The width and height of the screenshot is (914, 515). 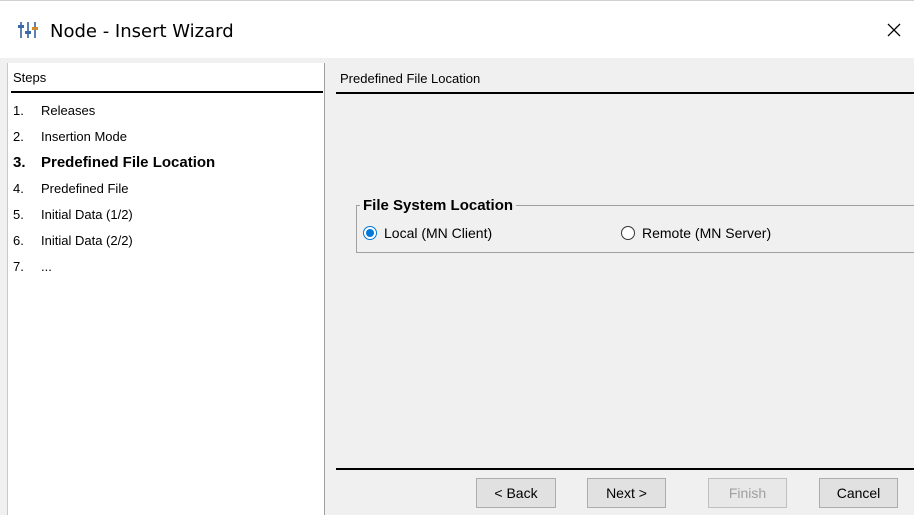 What do you see at coordinates (516, 493) in the screenshot?
I see `back-button: < Back` at bounding box center [516, 493].